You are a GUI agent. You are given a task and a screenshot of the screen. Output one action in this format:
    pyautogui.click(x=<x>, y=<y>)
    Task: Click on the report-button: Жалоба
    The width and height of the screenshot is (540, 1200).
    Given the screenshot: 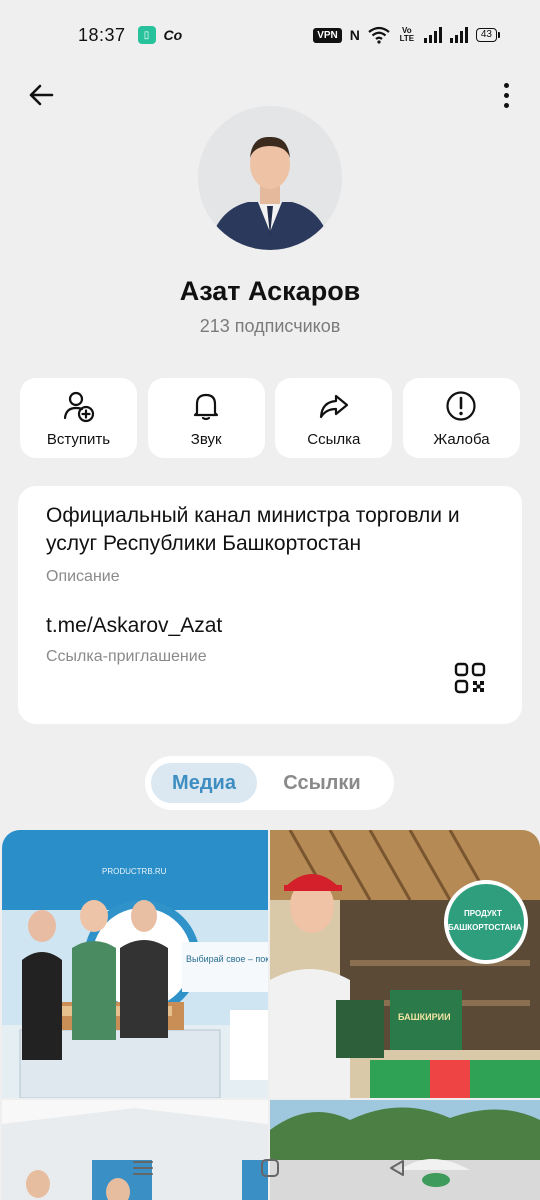 What is the action you would take?
    pyautogui.click(x=461, y=418)
    